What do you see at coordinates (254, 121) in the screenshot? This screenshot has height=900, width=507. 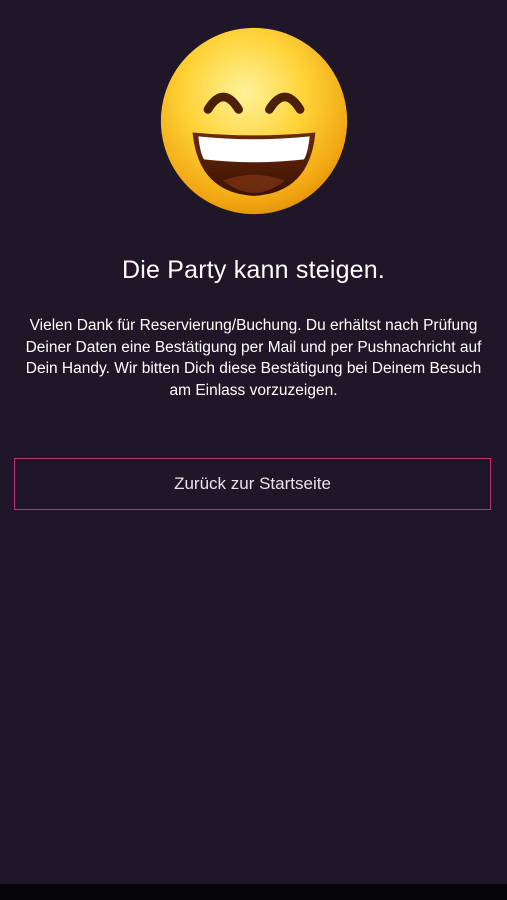 I see `grinning-face-smiling-eyes-icon` at bounding box center [254, 121].